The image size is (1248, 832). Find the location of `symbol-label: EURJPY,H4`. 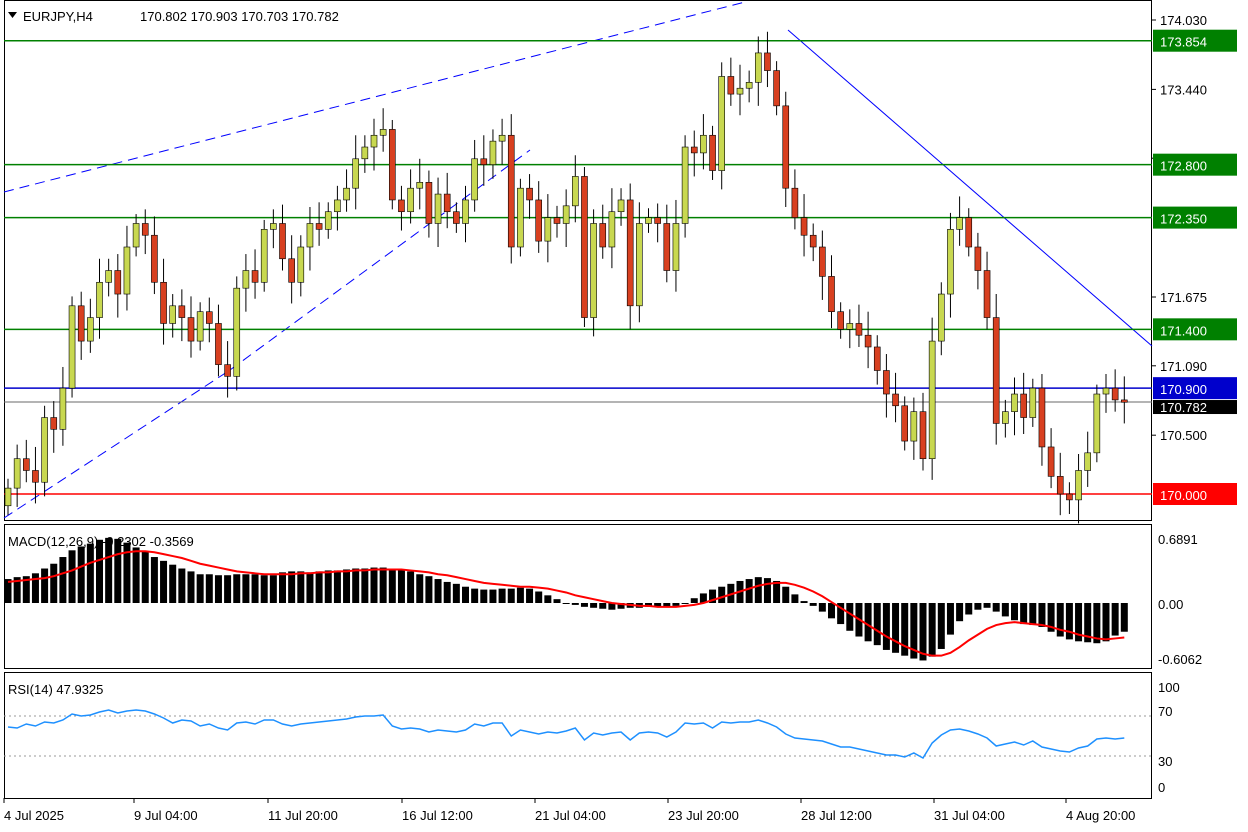

symbol-label: EURJPY,H4 is located at coordinates (58, 16).